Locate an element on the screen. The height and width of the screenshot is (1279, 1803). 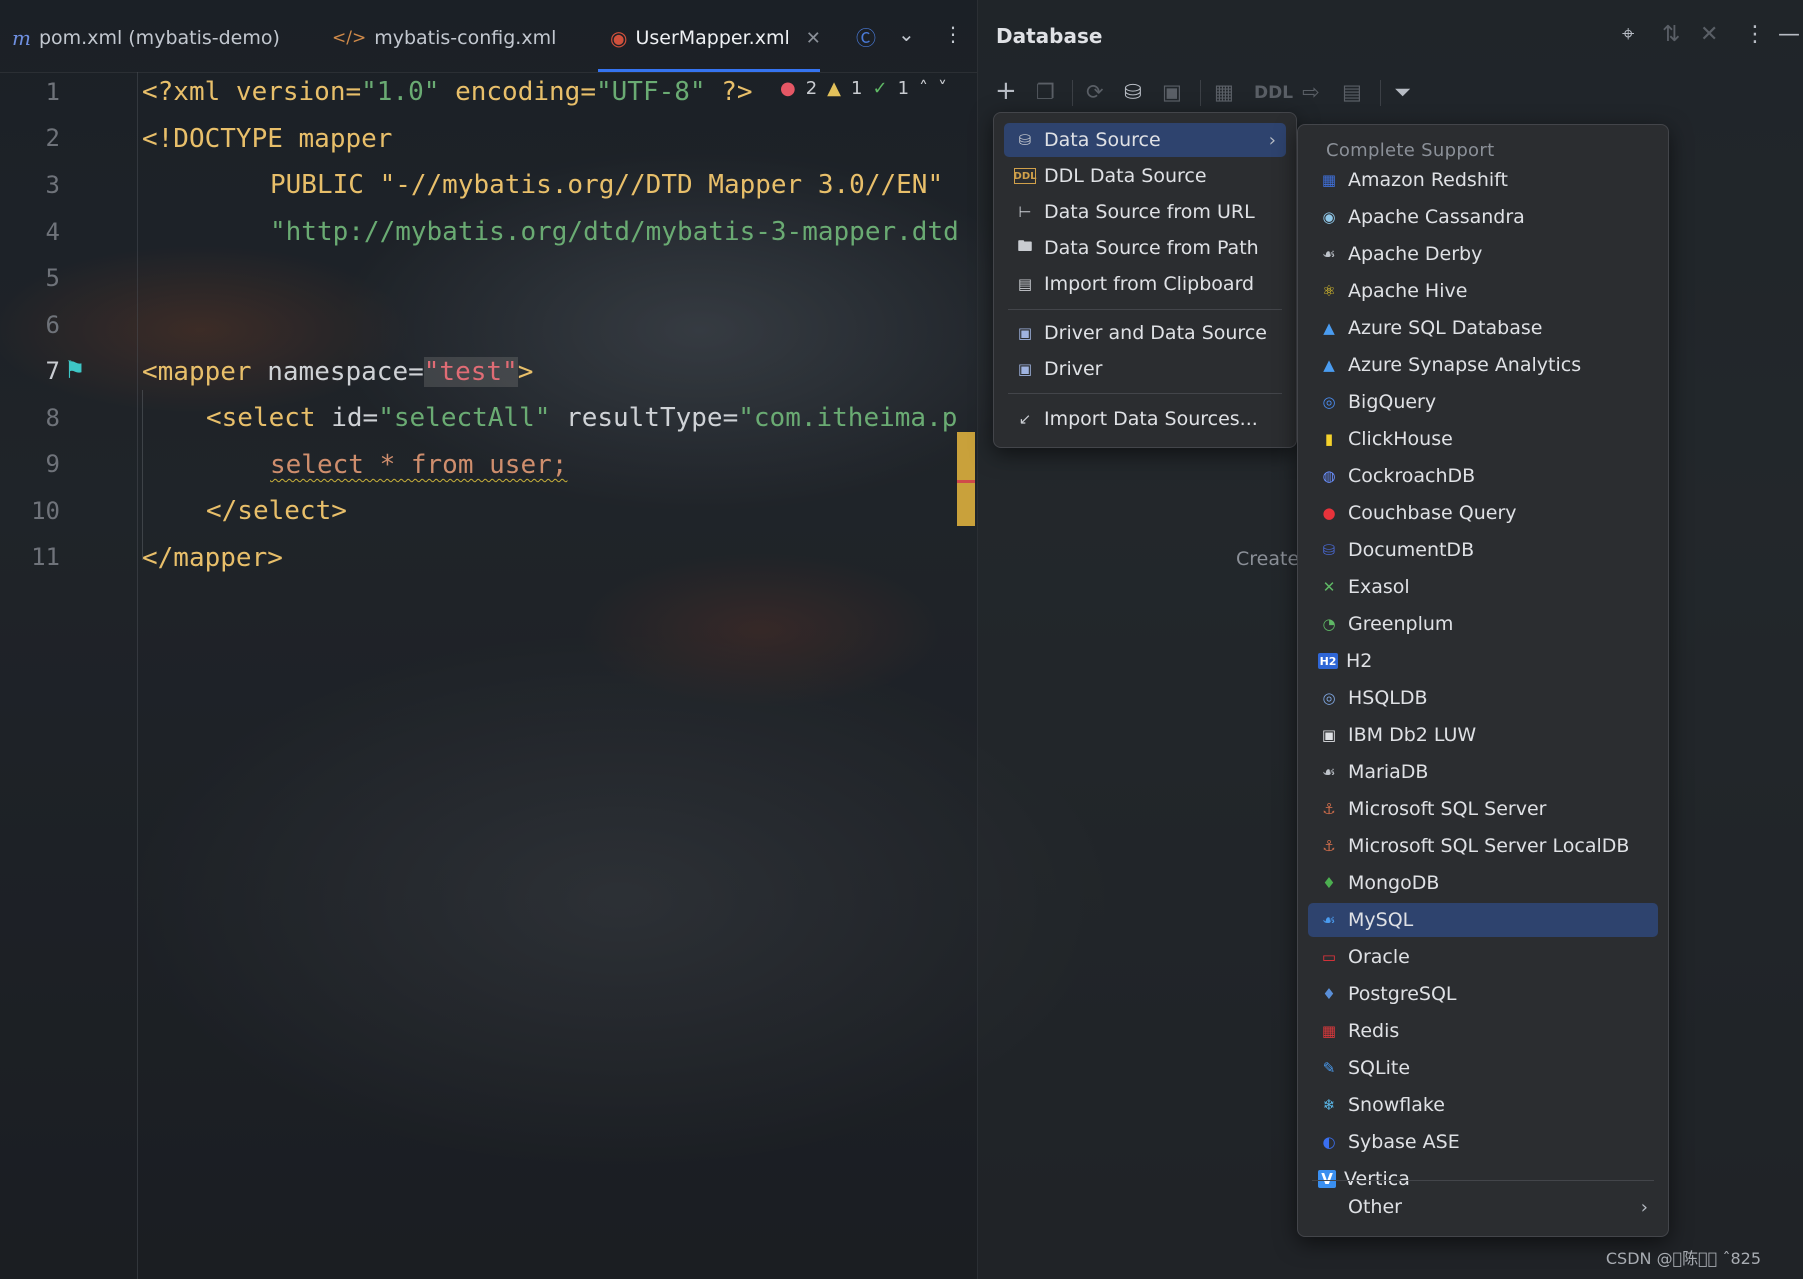
menu-item-data-source: ⛁ Data Source › is located at coordinates (1145, 140).